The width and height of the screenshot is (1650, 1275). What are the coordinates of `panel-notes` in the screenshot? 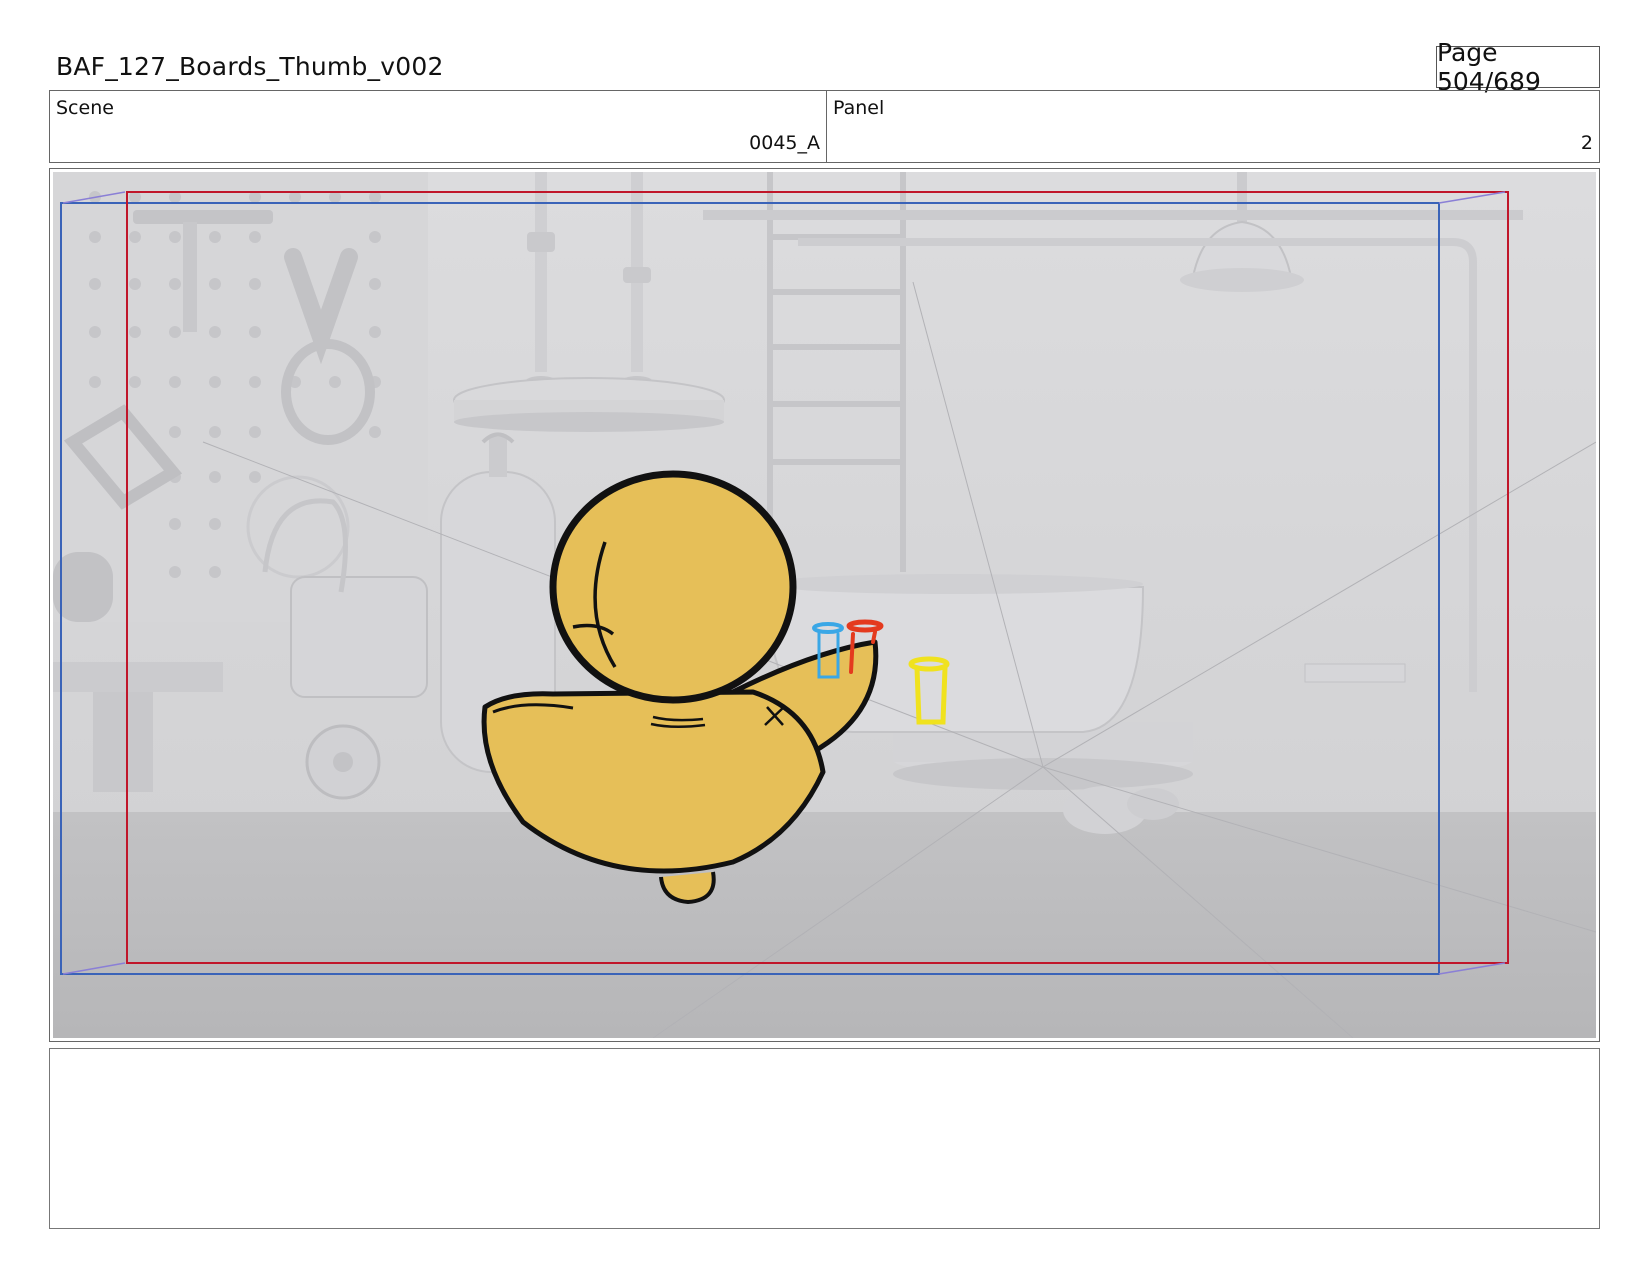 It's located at (824, 1138).